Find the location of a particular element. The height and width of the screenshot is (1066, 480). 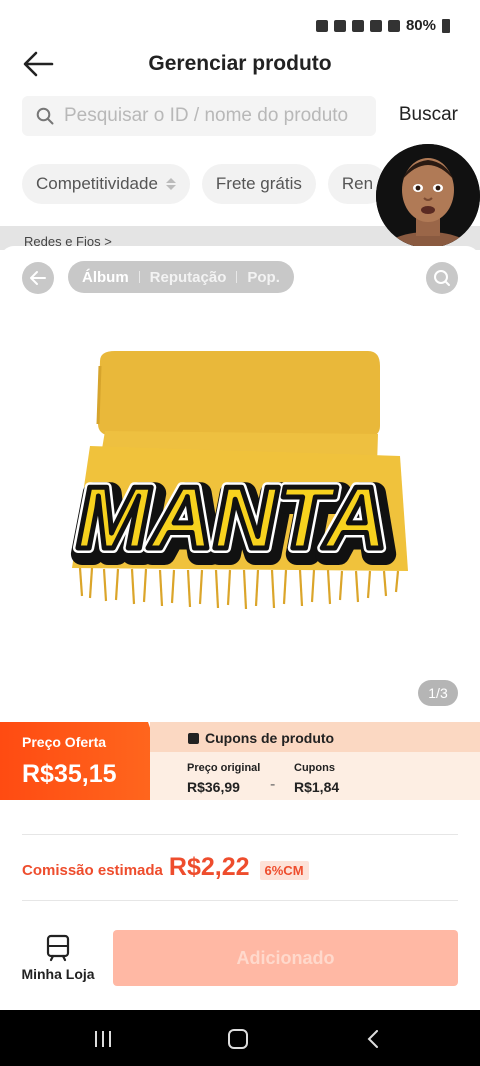

tab-album: Álbum is located at coordinates (105, 277).